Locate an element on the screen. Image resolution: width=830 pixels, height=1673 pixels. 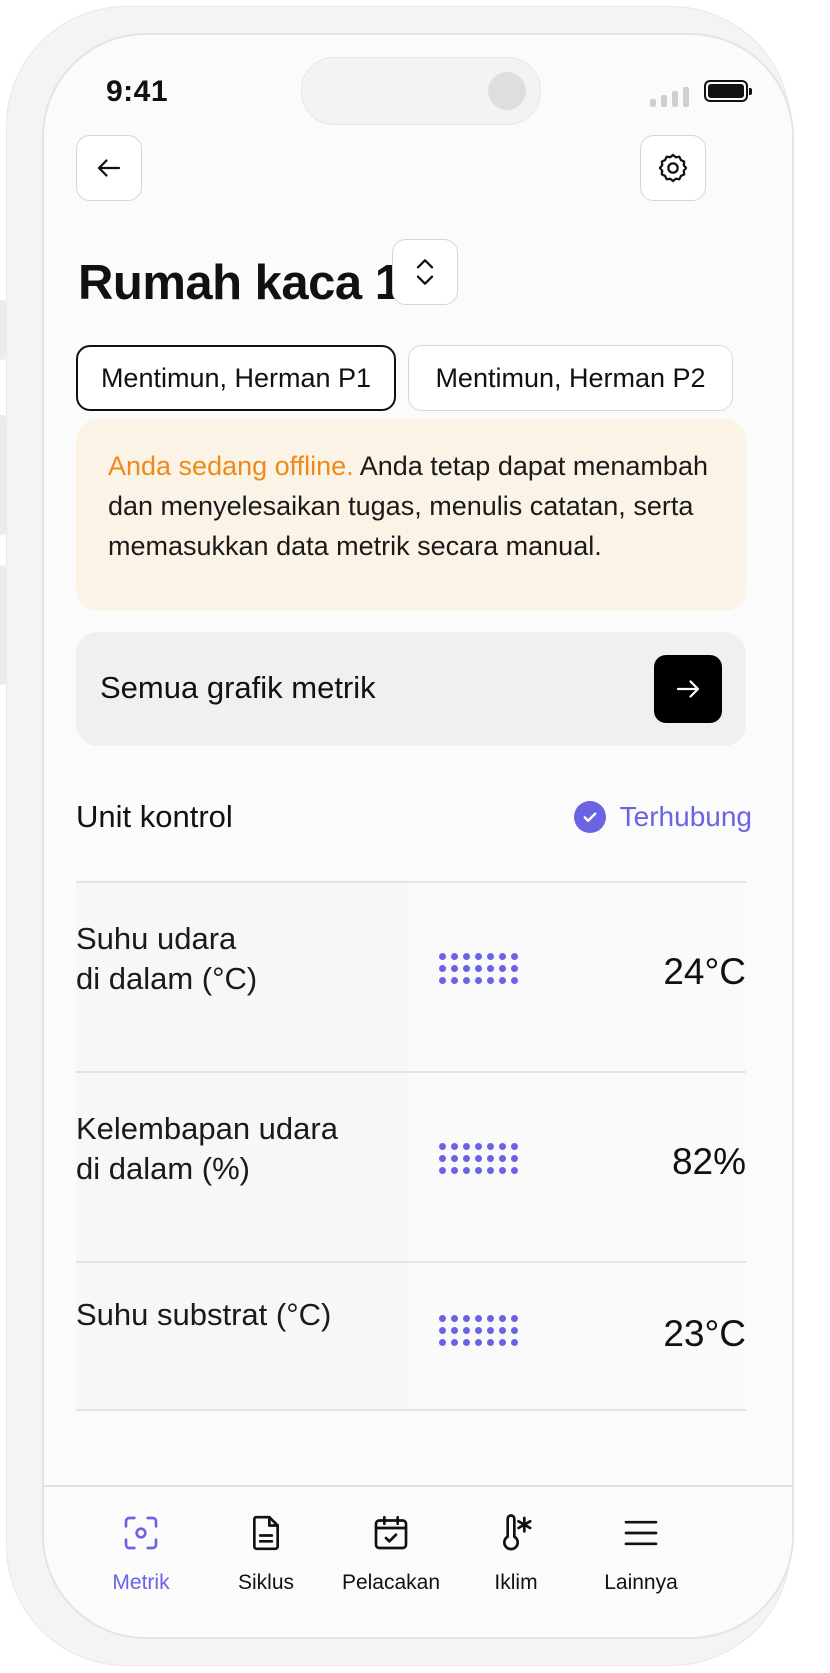
gear-icon is located at coordinates (673, 168).